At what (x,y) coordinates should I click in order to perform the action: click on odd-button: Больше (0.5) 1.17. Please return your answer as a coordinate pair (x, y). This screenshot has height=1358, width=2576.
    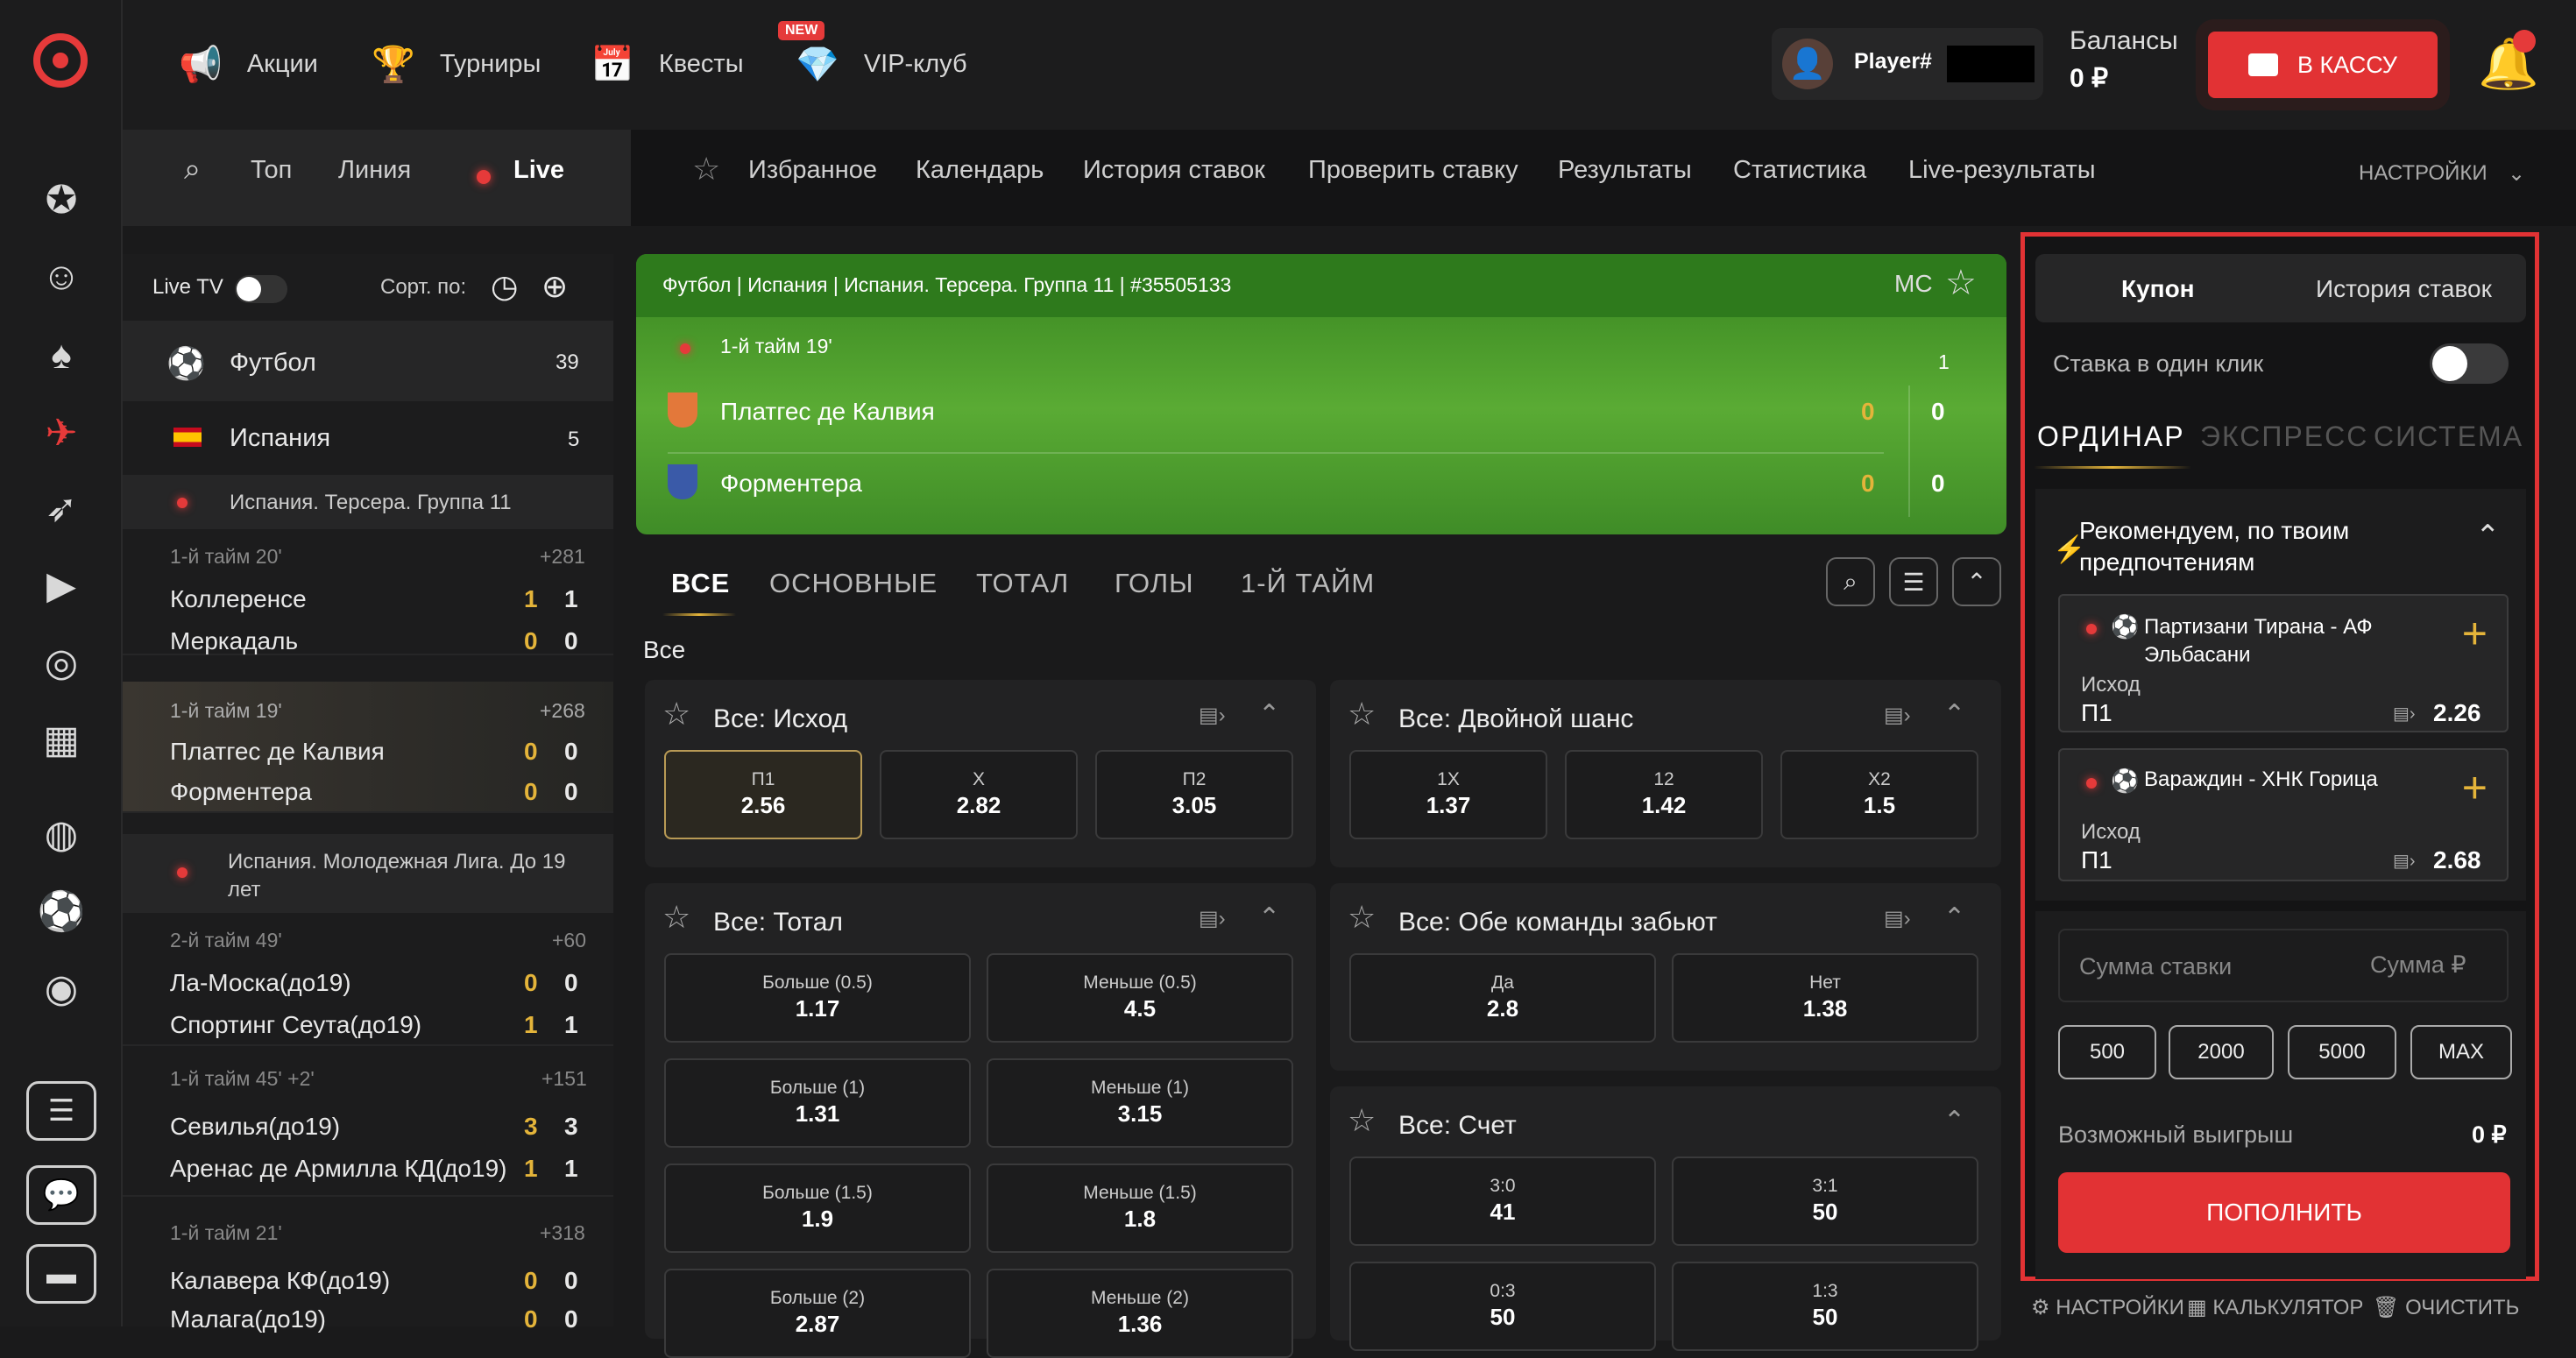
    Looking at the image, I should click on (817, 998).